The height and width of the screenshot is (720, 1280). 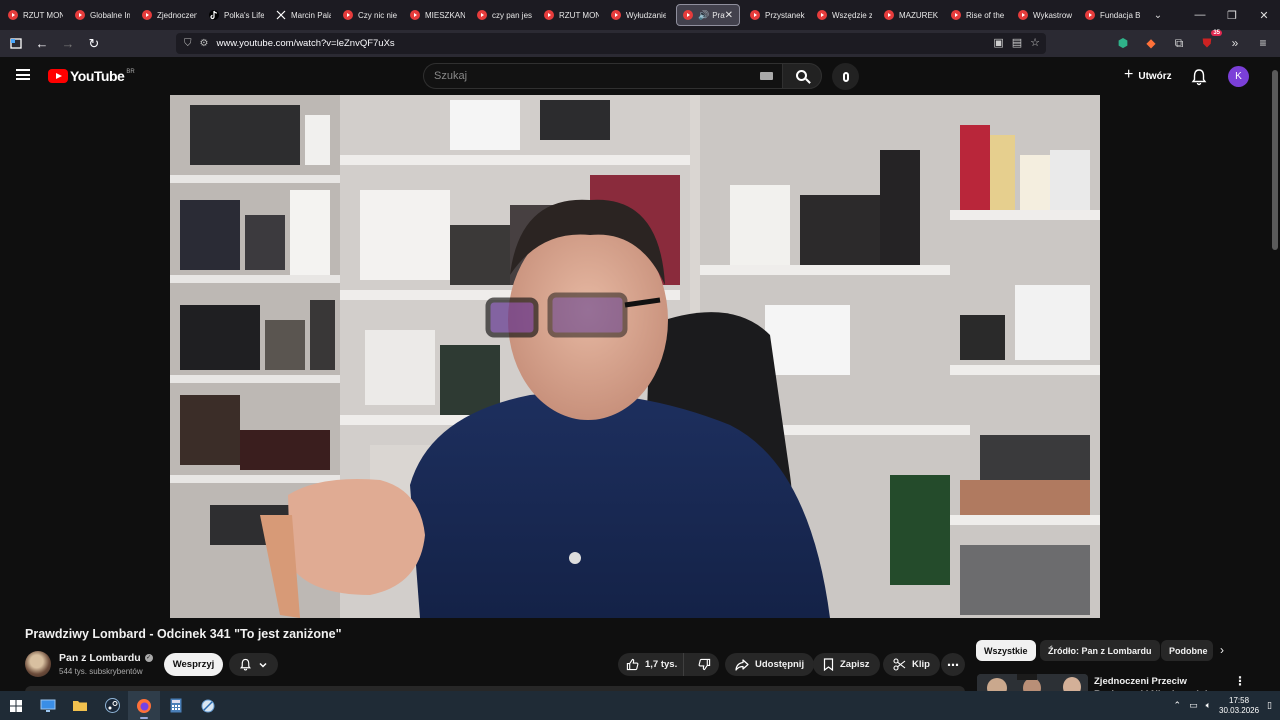 I want to click on volume-icon: 🔈︎, so click(x=1208, y=705).